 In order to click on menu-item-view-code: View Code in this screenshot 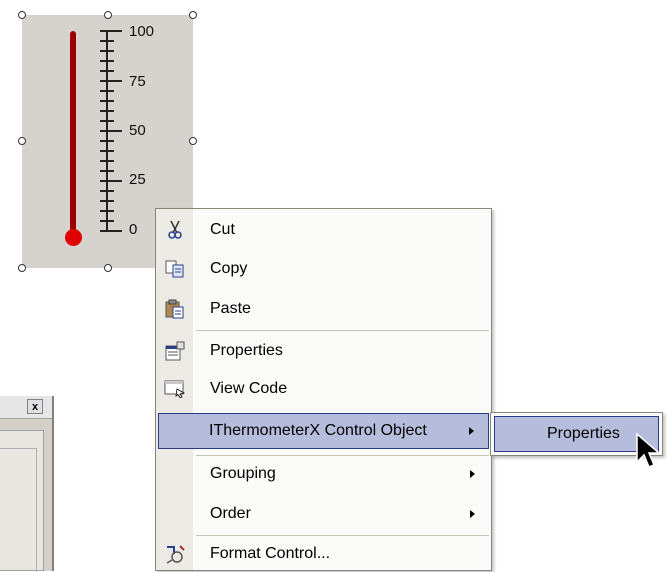, I will do `click(323, 389)`.